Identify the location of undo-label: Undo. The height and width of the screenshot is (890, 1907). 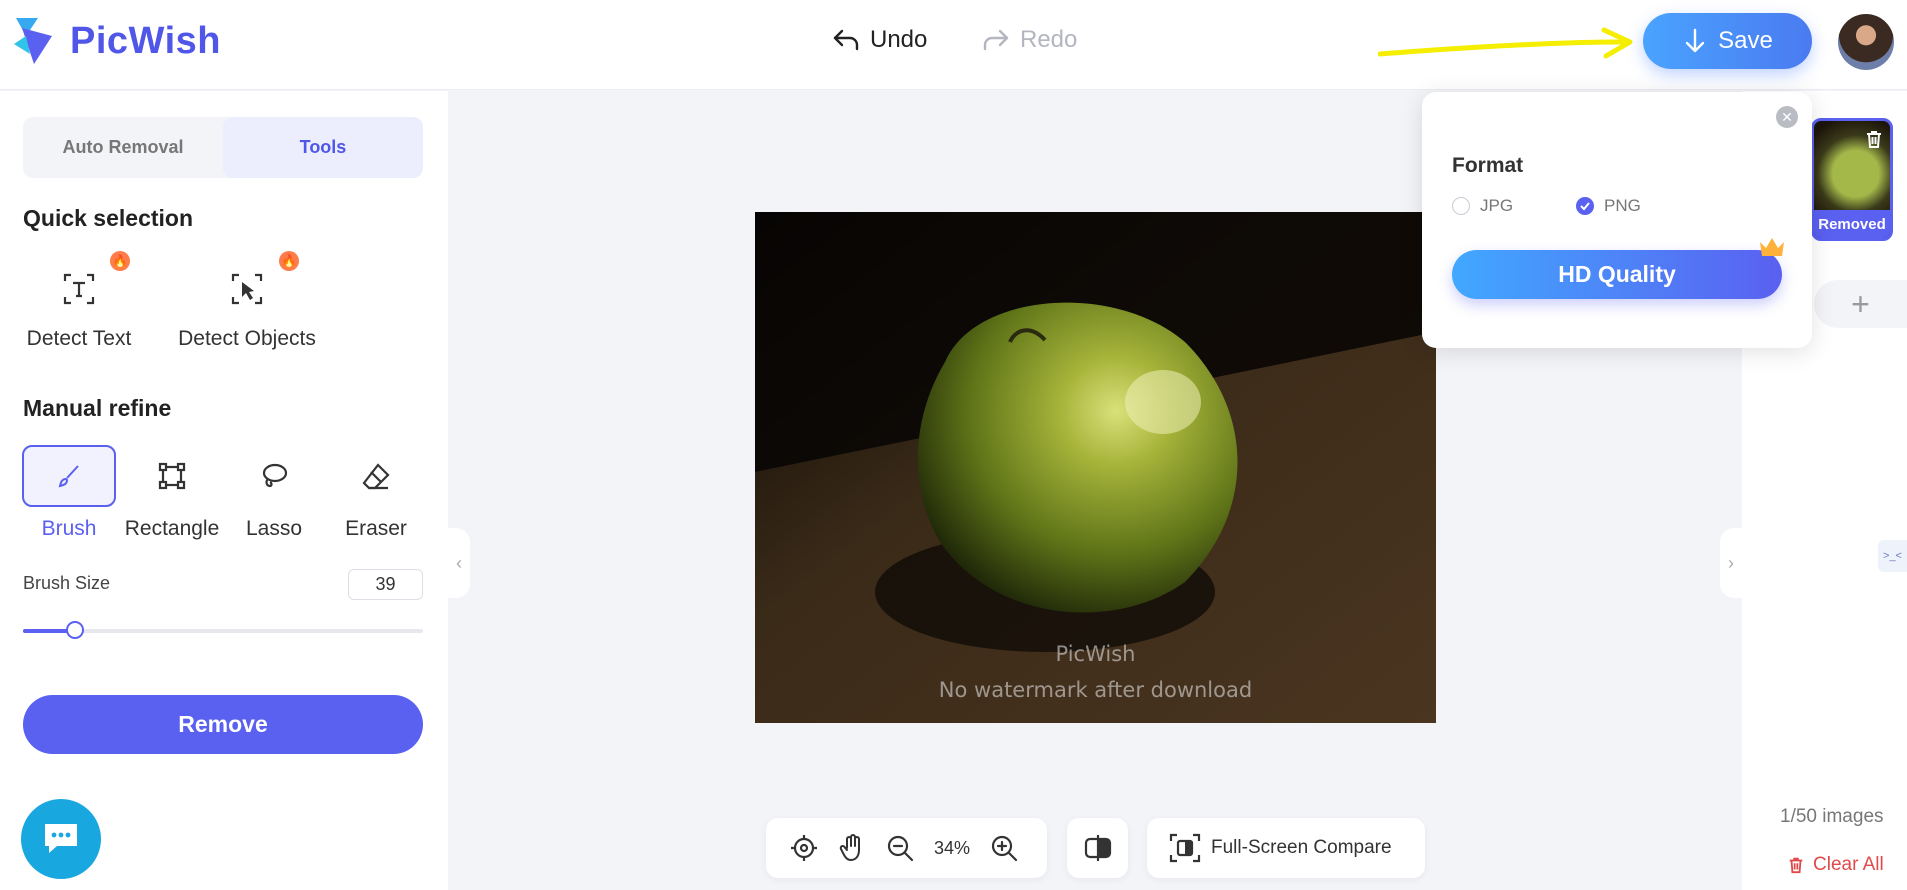
(899, 39).